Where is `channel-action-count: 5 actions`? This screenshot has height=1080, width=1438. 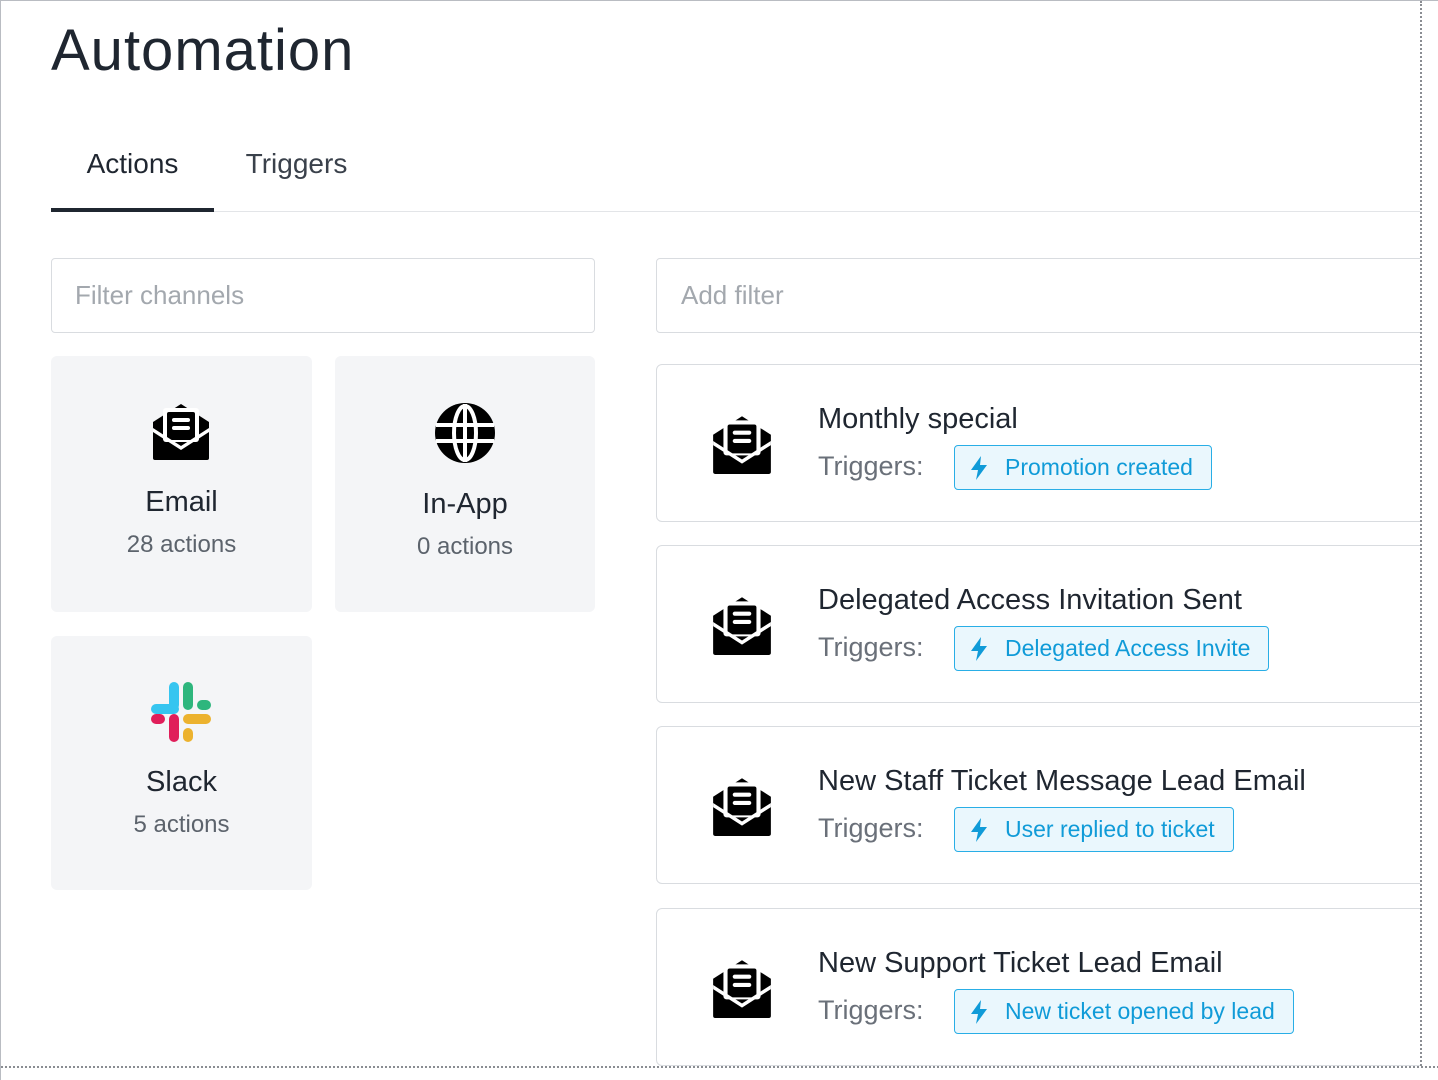
channel-action-count: 5 actions is located at coordinates (181, 824).